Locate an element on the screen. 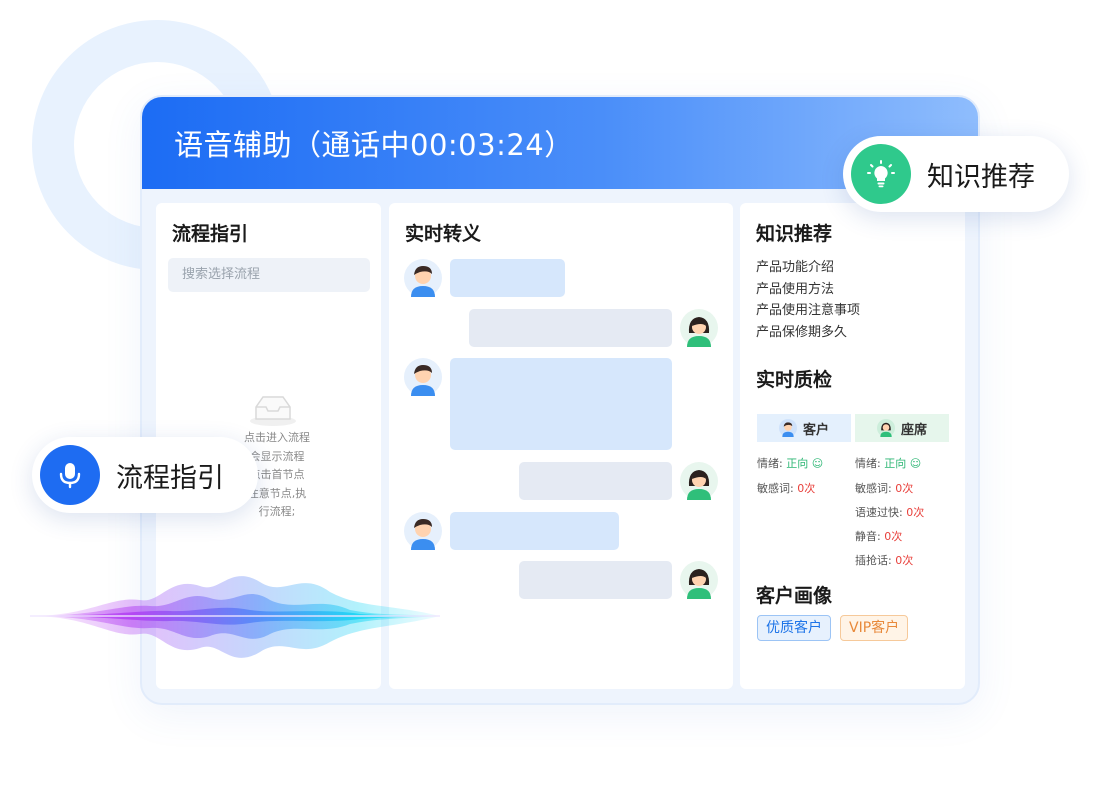 This screenshot has width=1120, height=800. knowledge-title: 知识推荐 is located at coordinates (794, 234).